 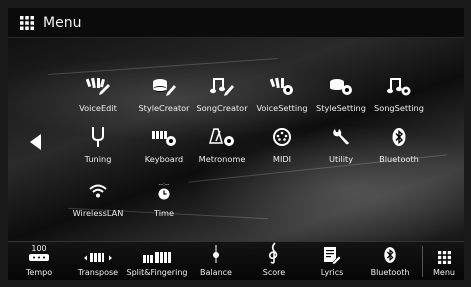 What do you see at coordinates (399, 97) in the screenshot?
I see `menu-item-song-setting: SongSetting` at bounding box center [399, 97].